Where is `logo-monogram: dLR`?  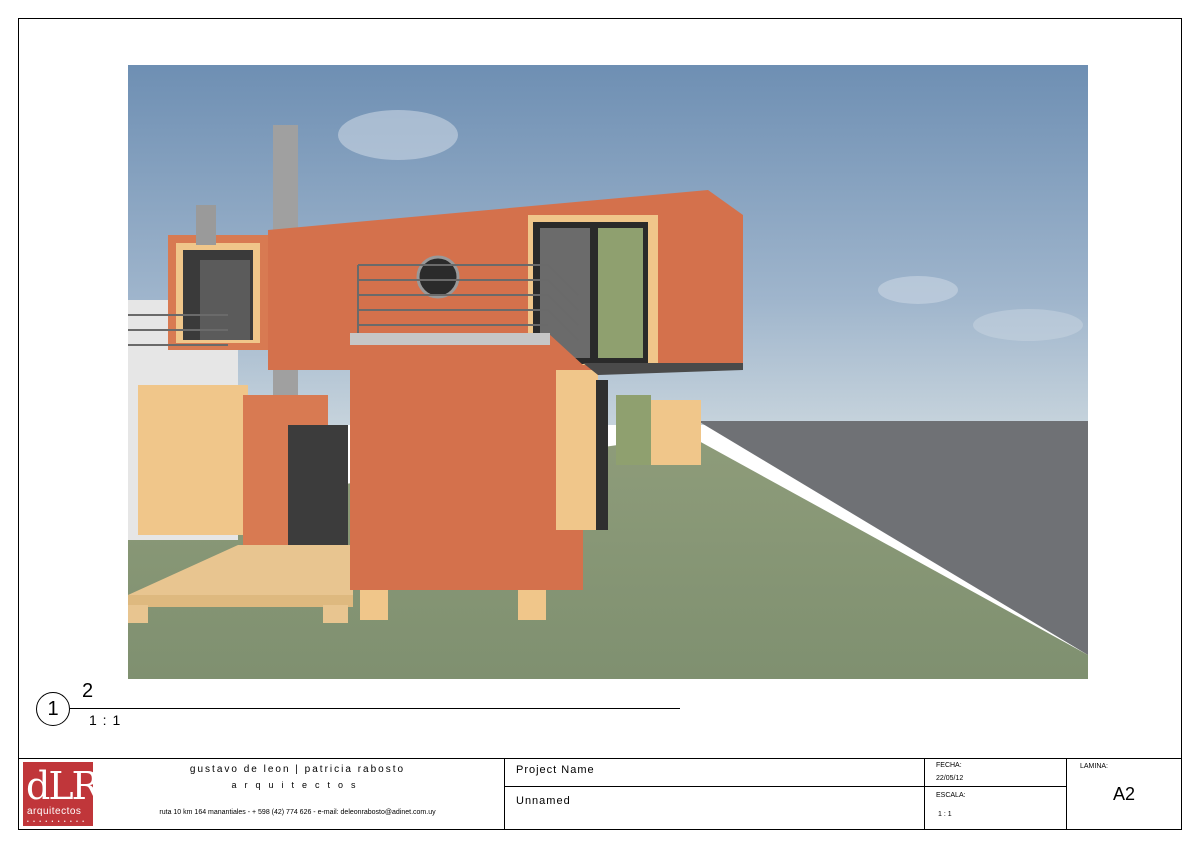
logo-monogram: dLR is located at coordinates (63, 786).